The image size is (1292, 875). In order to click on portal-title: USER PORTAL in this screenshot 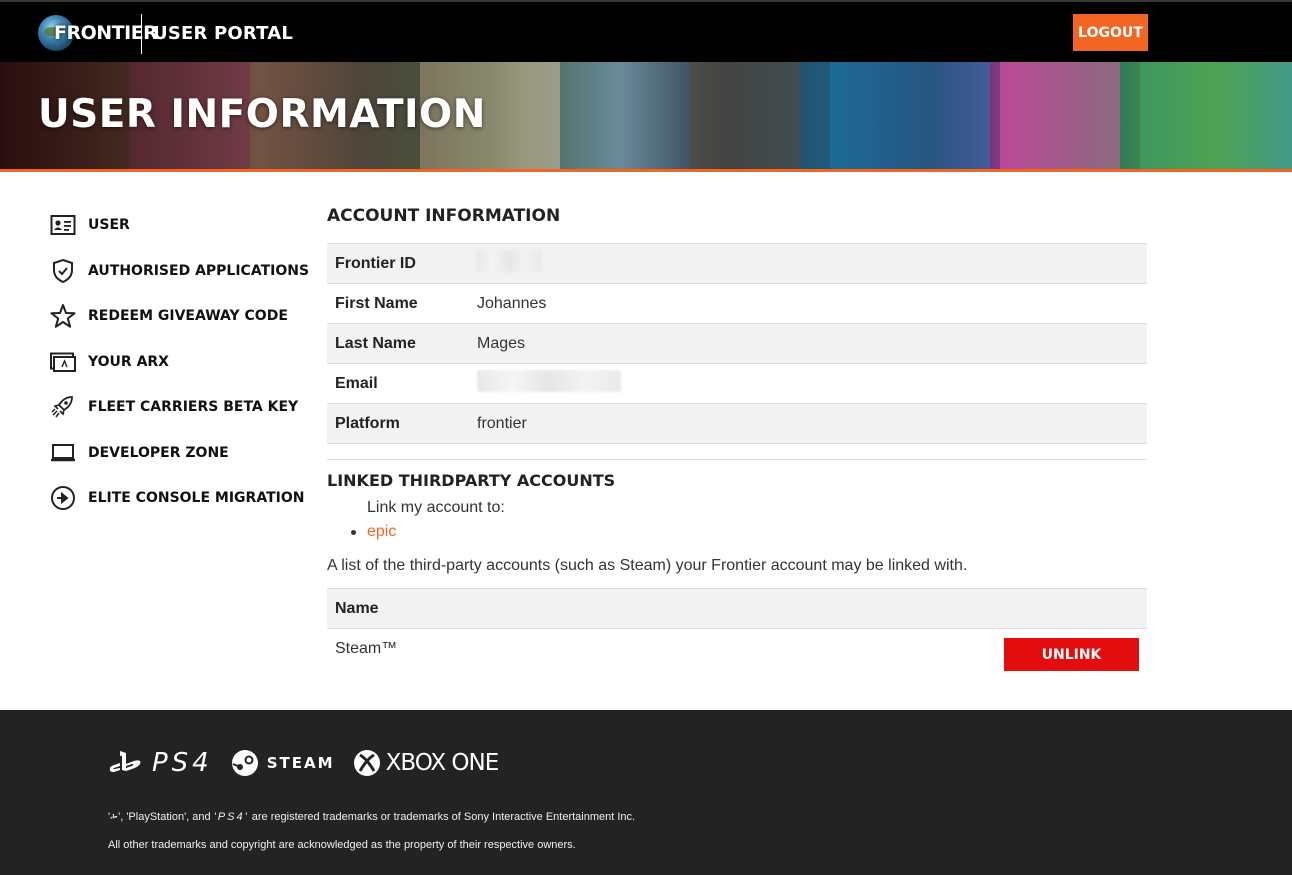, I will do `click(223, 33)`.